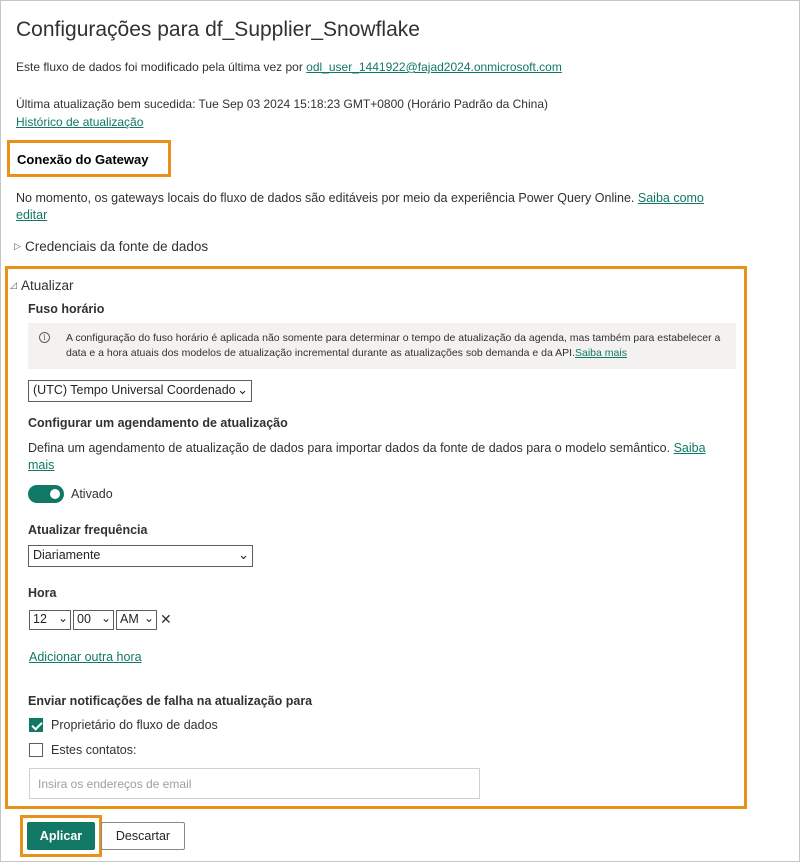 This screenshot has height=862, width=800. Describe the element at coordinates (79, 122) in the screenshot. I see `refresh-history-link: Histórico de atualização` at that location.